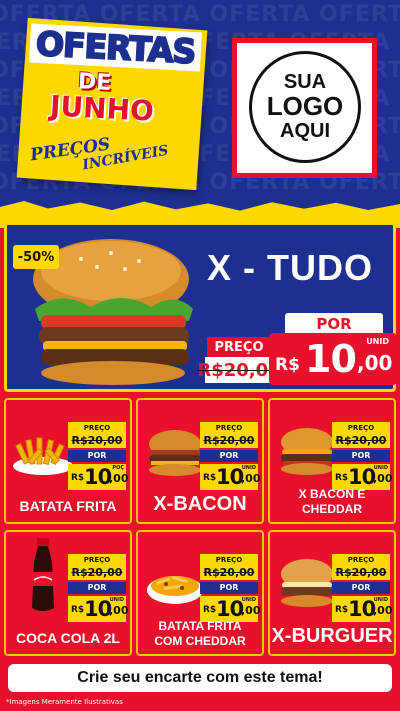 This screenshot has height=711, width=400. Describe the element at coordinates (200, 640) in the screenshot. I see `product-name-line: COM CHEDDAR` at that location.